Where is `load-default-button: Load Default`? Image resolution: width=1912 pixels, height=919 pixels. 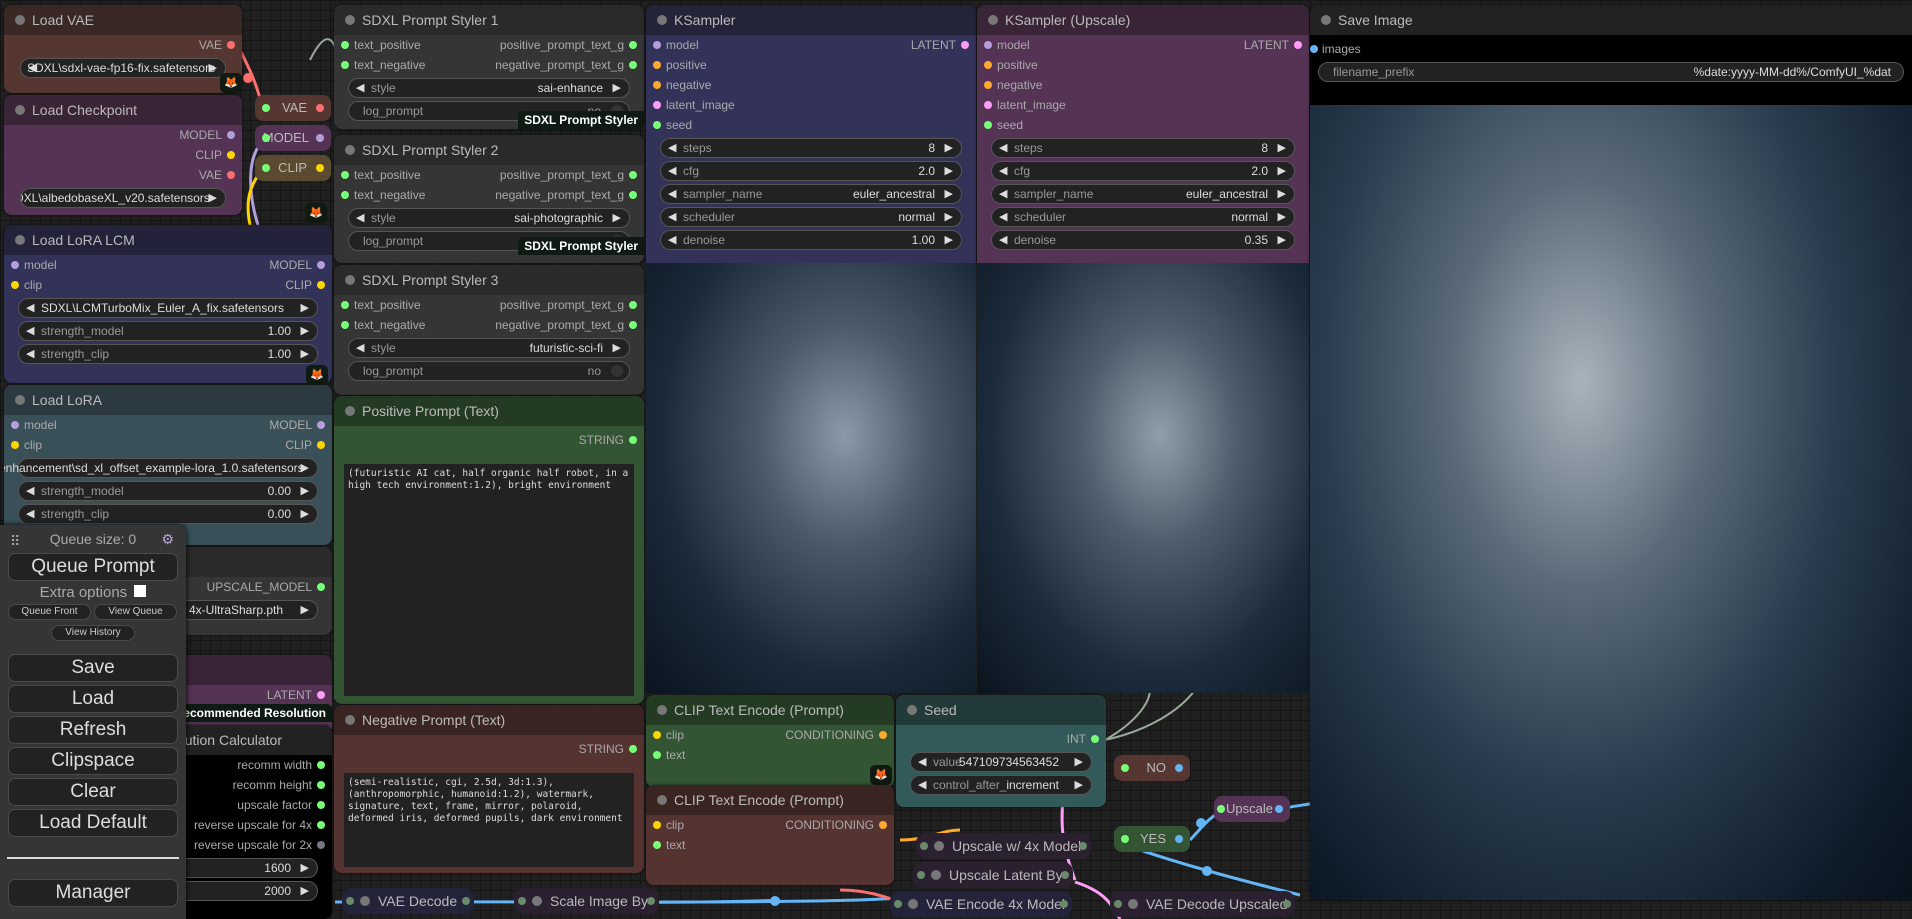
load-default-button: Load Default is located at coordinates (93, 823).